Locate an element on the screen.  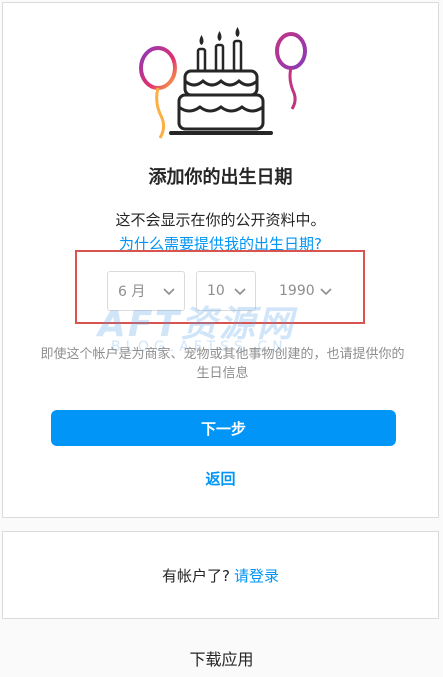
login-link: 请登录 is located at coordinates (256, 575).